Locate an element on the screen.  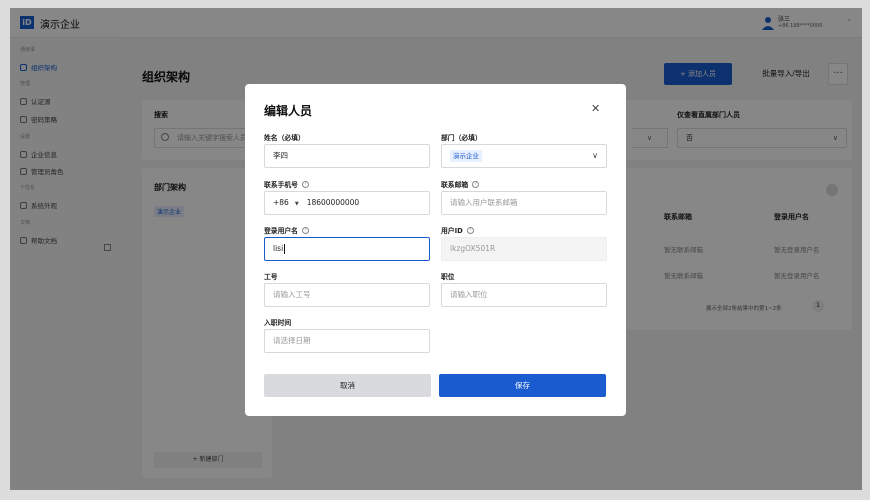
userid-label: 用户ID ? is located at coordinates (457, 230).